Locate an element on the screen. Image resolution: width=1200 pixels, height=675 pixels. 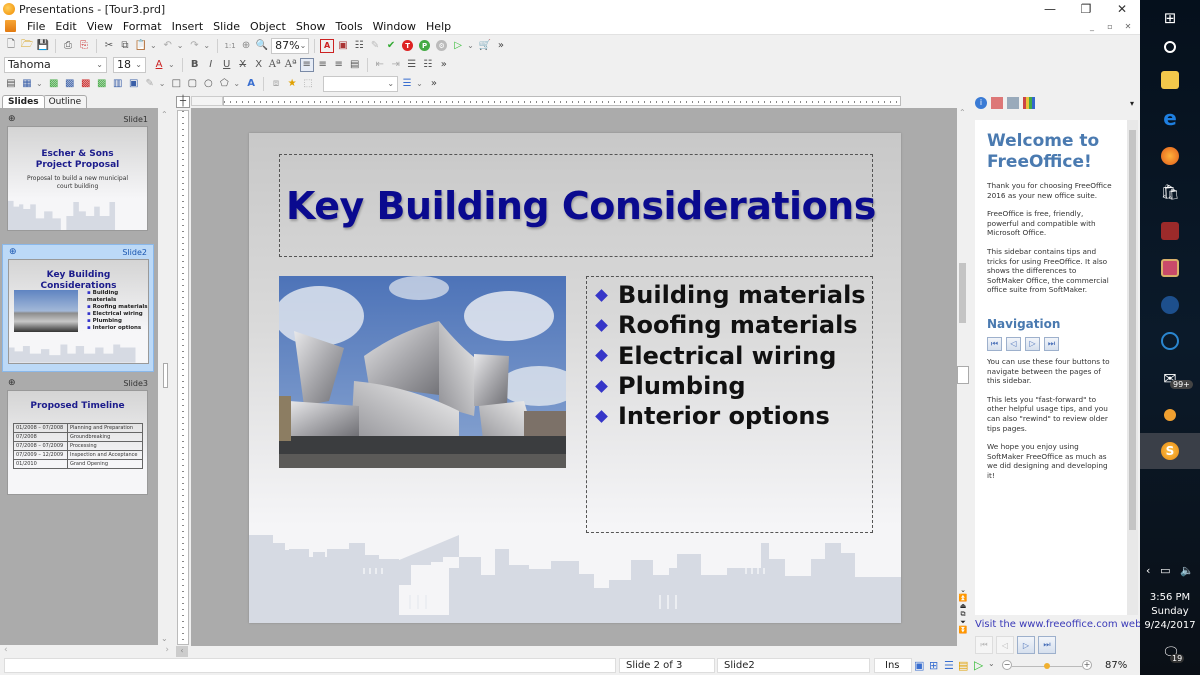
canvas-vertical-scrollbar: ⌃ ⌄ ⏫ ⏏ ⧉ ⏷ ⏬ is located at coordinates (963, 377).